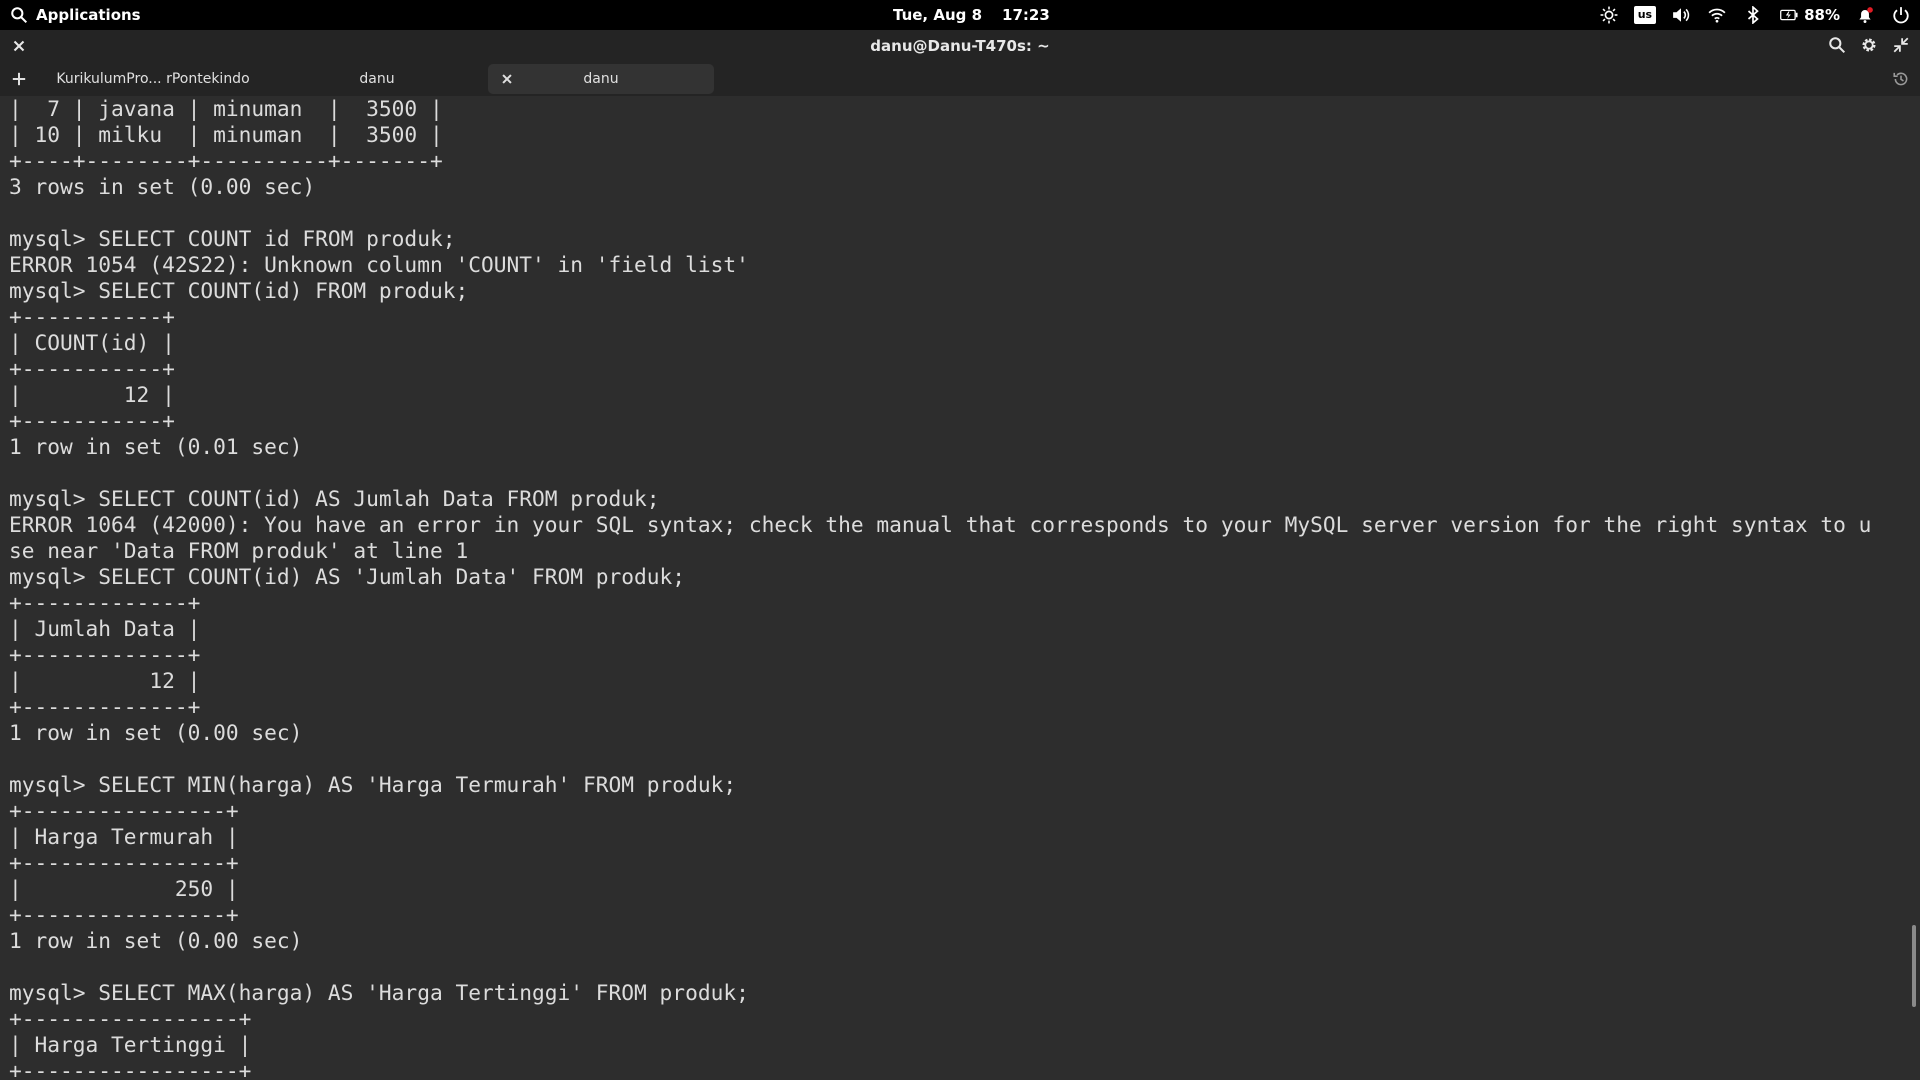  What do you see at coordinates (1822, 15) in the screenshot?
I see `battery-percentage: 88%` at bounding box center [1822, 15].